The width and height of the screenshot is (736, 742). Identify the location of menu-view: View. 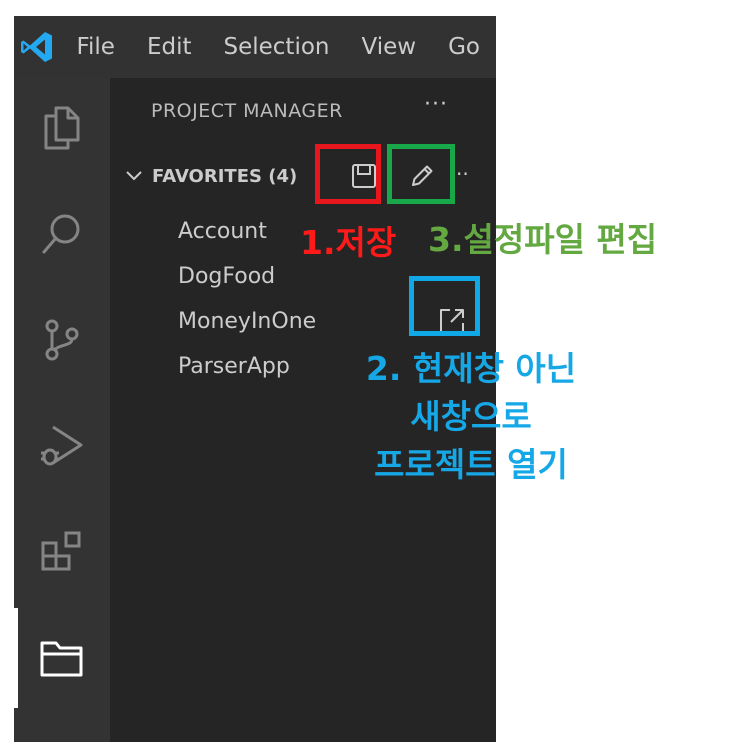
(389, 47).